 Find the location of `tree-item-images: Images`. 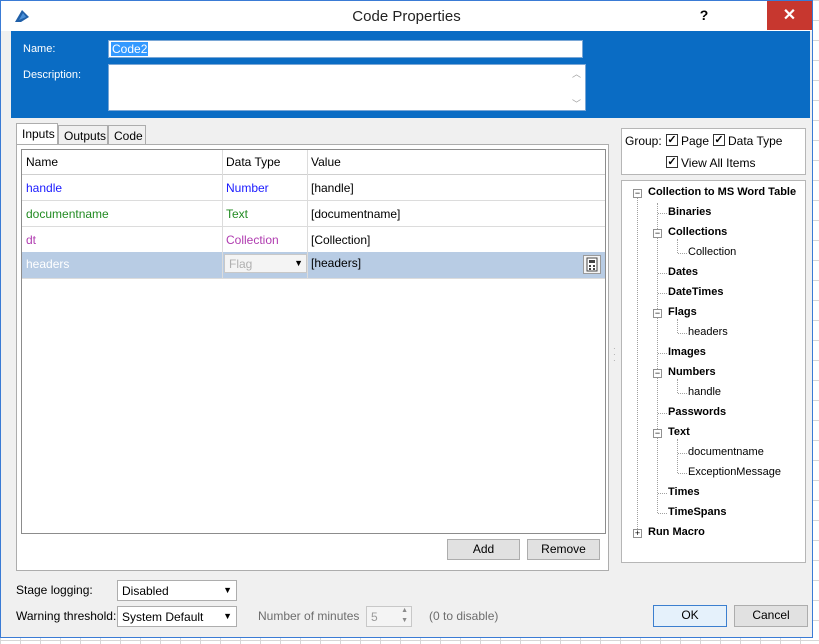

tree-item-images: Images is located at coordinates (687, 352).